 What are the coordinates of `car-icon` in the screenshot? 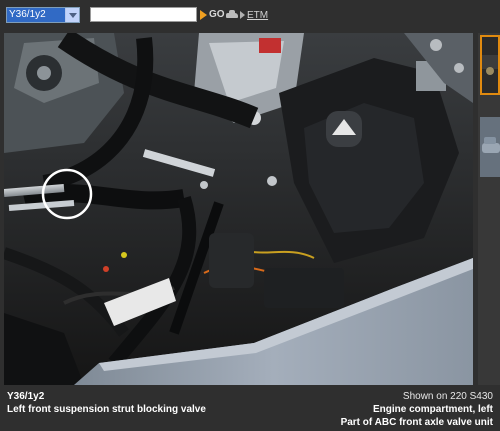 It's located at (232, 15).